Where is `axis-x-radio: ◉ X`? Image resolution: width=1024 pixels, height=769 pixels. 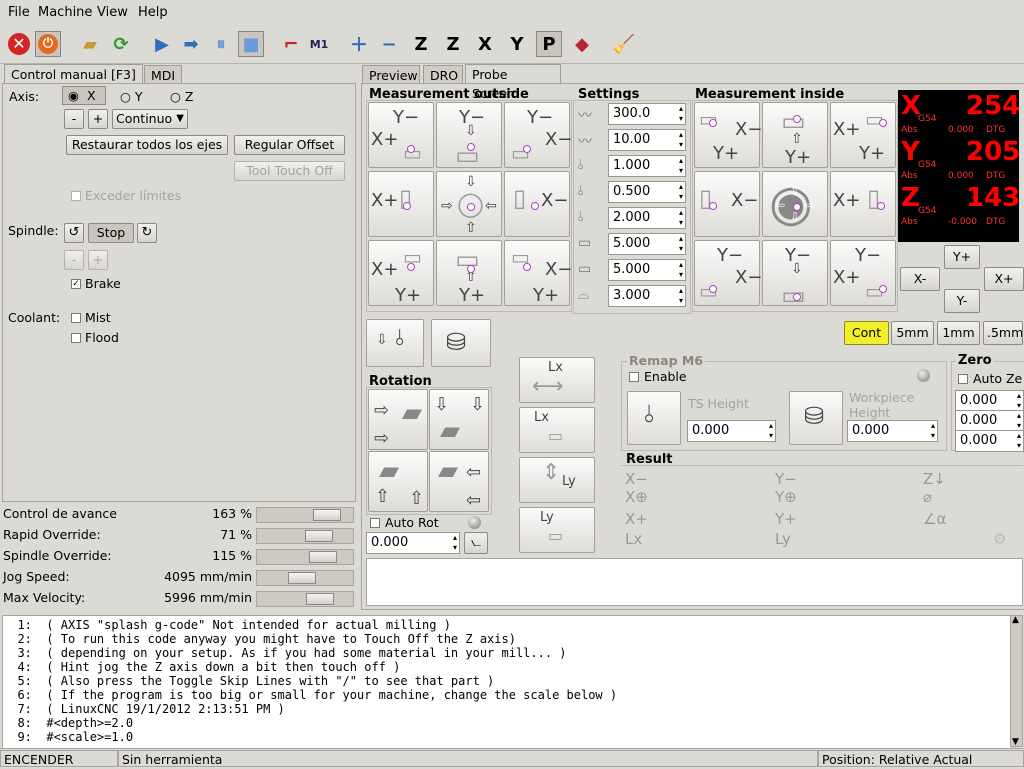
axis-x-radio: ◉ X is located at coordinates (84, 95).